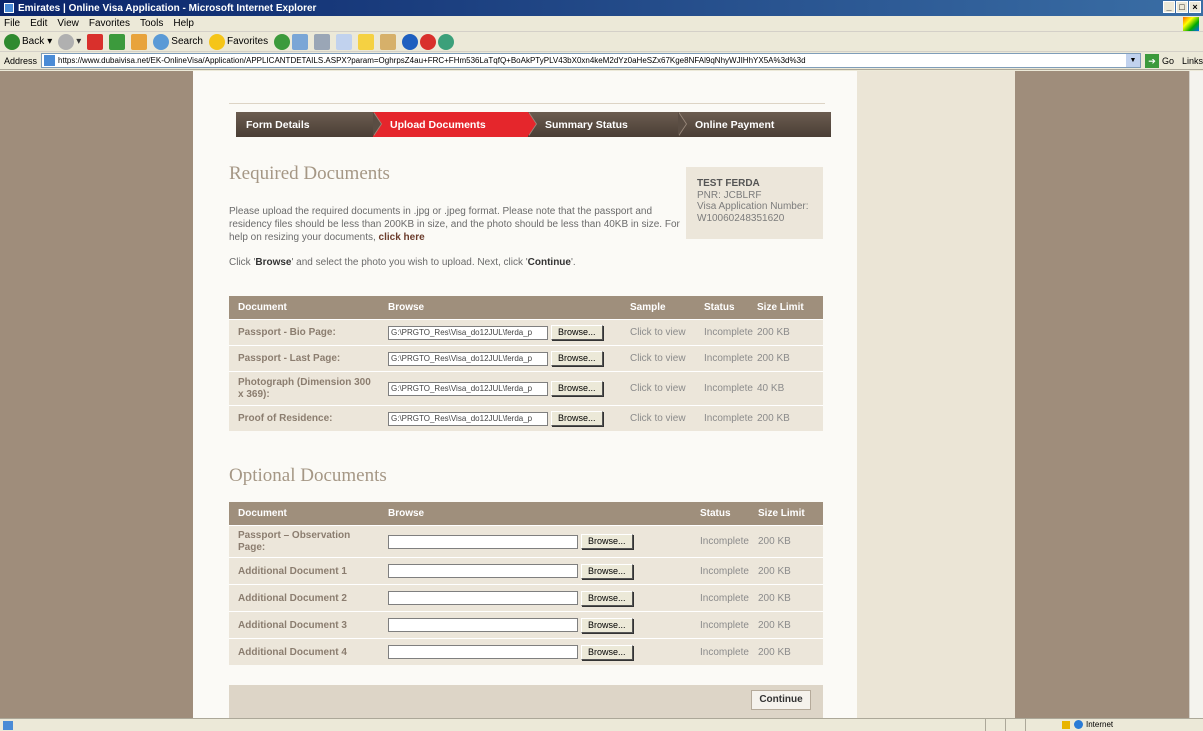 This screenshot has height=731, width=1203. What do you see at coordinates (161, 41) in the screenshot?
I see `search-icon` at bounding box center [161, 41].